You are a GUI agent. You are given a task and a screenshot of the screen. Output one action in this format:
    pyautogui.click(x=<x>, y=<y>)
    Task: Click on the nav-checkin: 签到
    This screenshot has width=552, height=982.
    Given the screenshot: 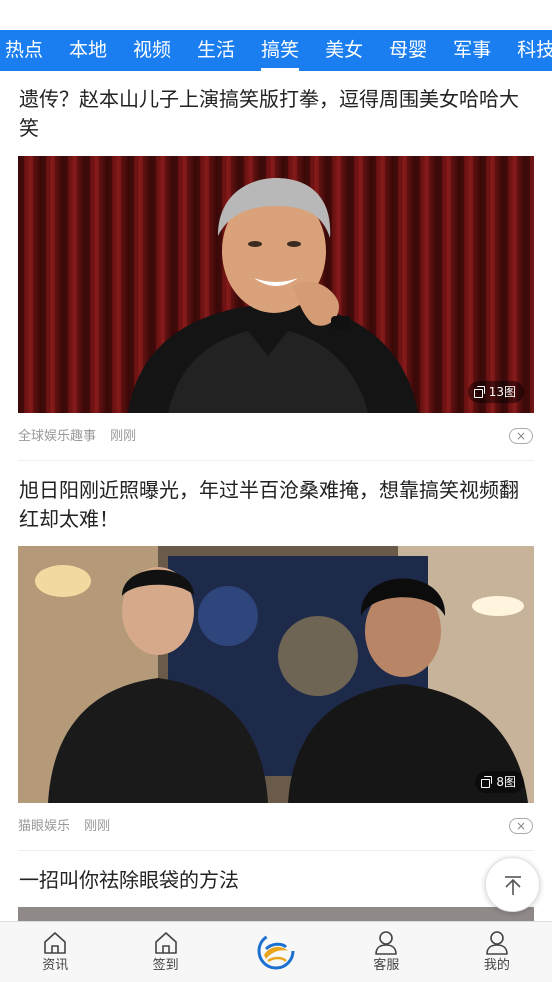 What is the action you would take?
    pyautogui.click(x=165, y=952)
    